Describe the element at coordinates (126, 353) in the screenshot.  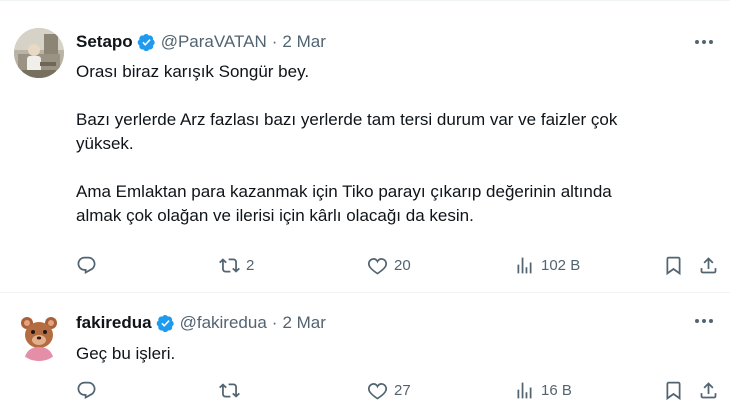
I see `tweet-paragraph: Geç bu işleri.` at that location.